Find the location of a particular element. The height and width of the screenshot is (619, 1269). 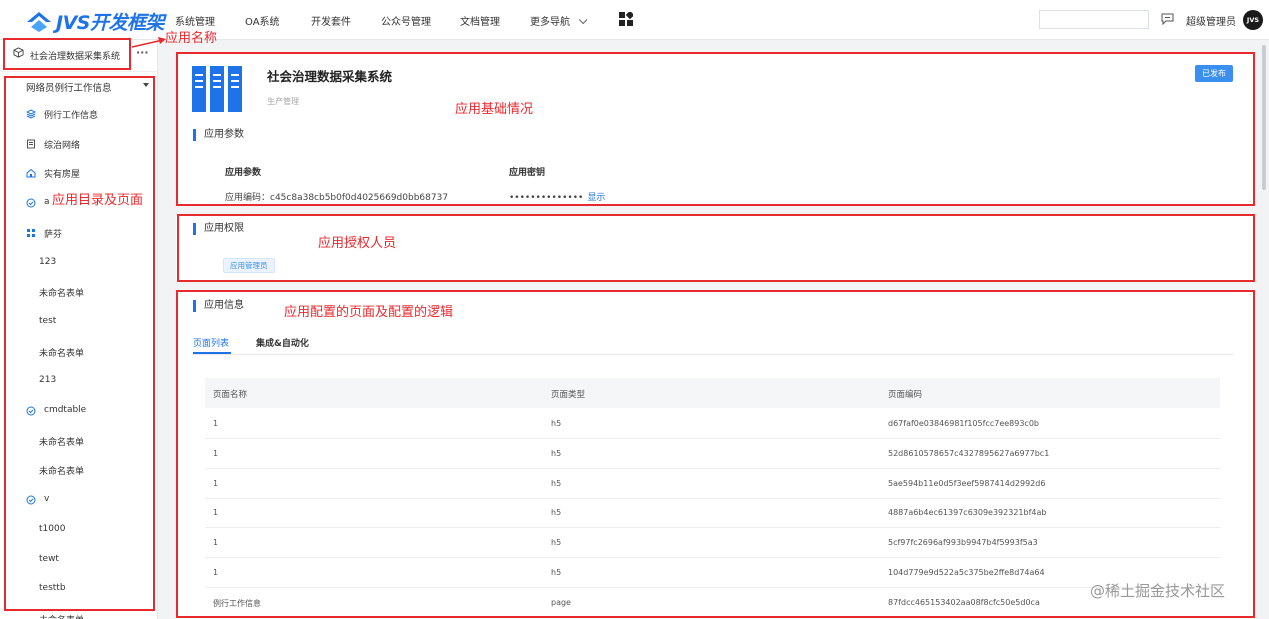

grid-icon is located at coordinates (31, 232).